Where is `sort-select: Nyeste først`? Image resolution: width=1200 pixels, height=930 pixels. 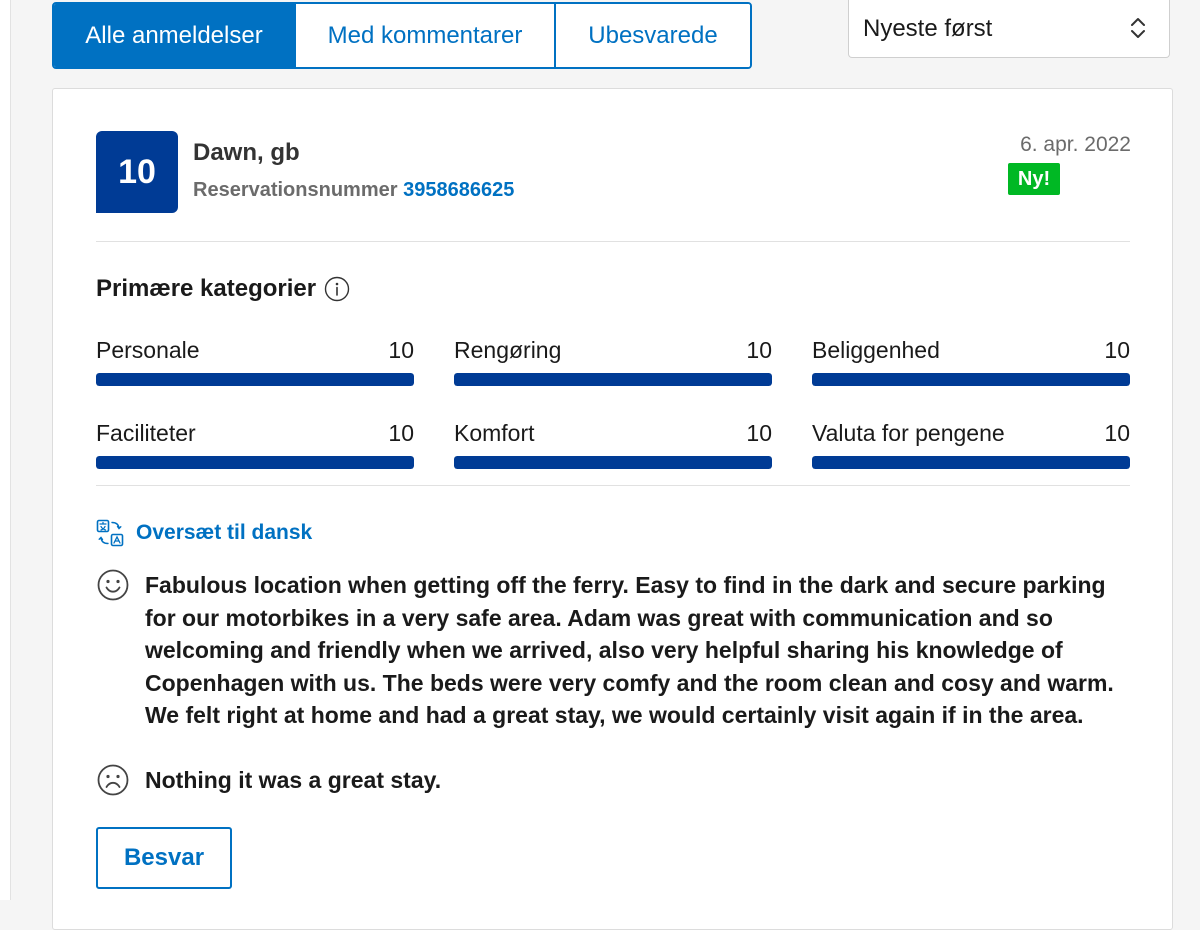 sort-select: Nyeste først is located at coordinates (1009, 29).